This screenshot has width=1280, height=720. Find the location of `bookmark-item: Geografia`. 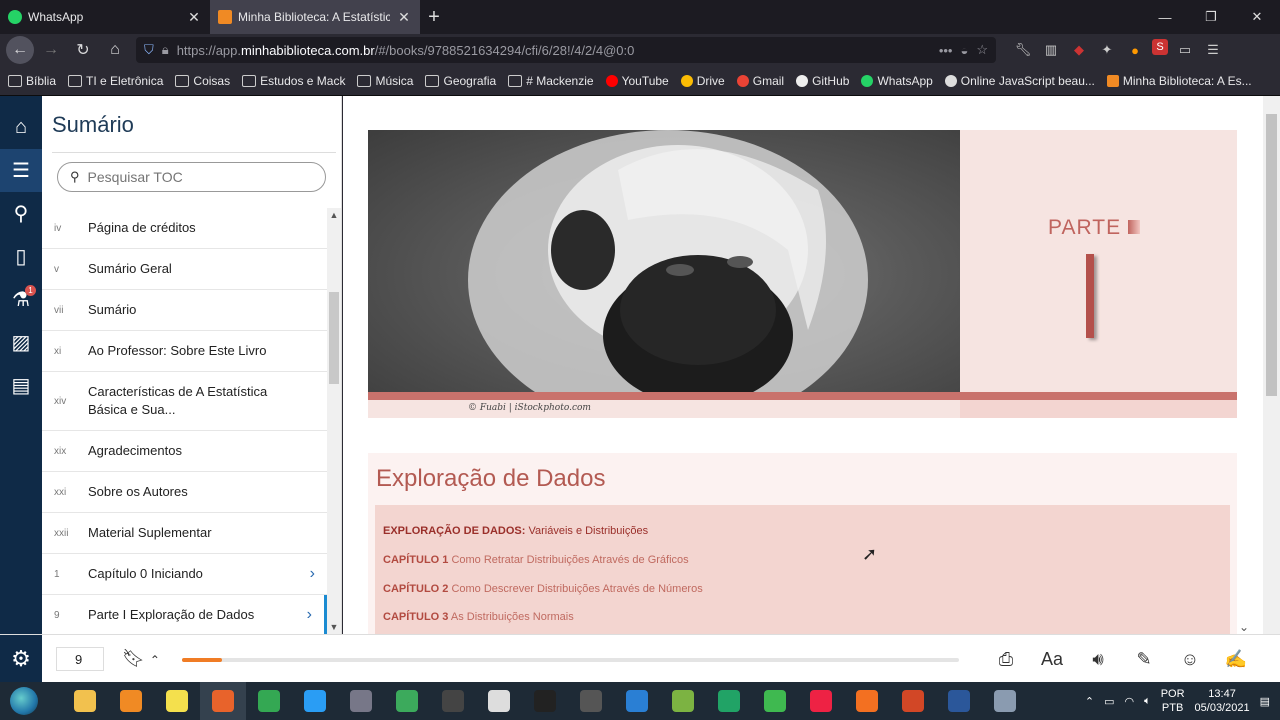

bookmark-item: Geografia is located at coordinates (460, 81).